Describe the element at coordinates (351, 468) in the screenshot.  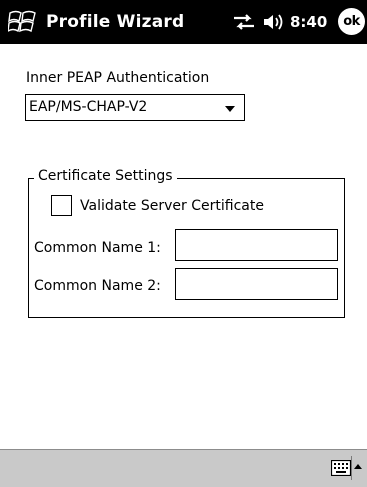
I see `sip-divider` at that location.